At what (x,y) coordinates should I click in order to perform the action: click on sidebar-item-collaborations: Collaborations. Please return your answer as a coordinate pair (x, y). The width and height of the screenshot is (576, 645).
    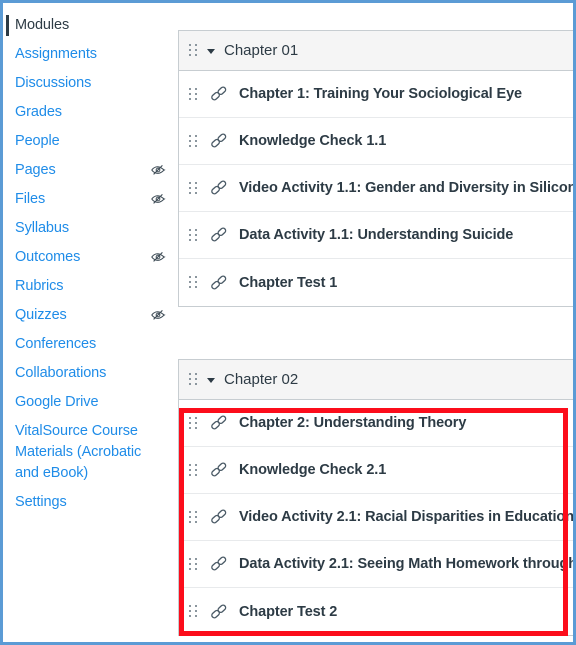
    Looking at the image, I should click on (90, 373).